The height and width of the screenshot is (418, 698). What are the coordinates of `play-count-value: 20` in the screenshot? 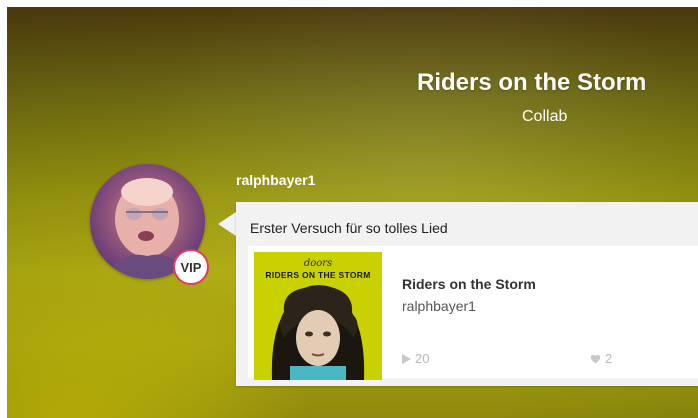 It's located at (422, 358).